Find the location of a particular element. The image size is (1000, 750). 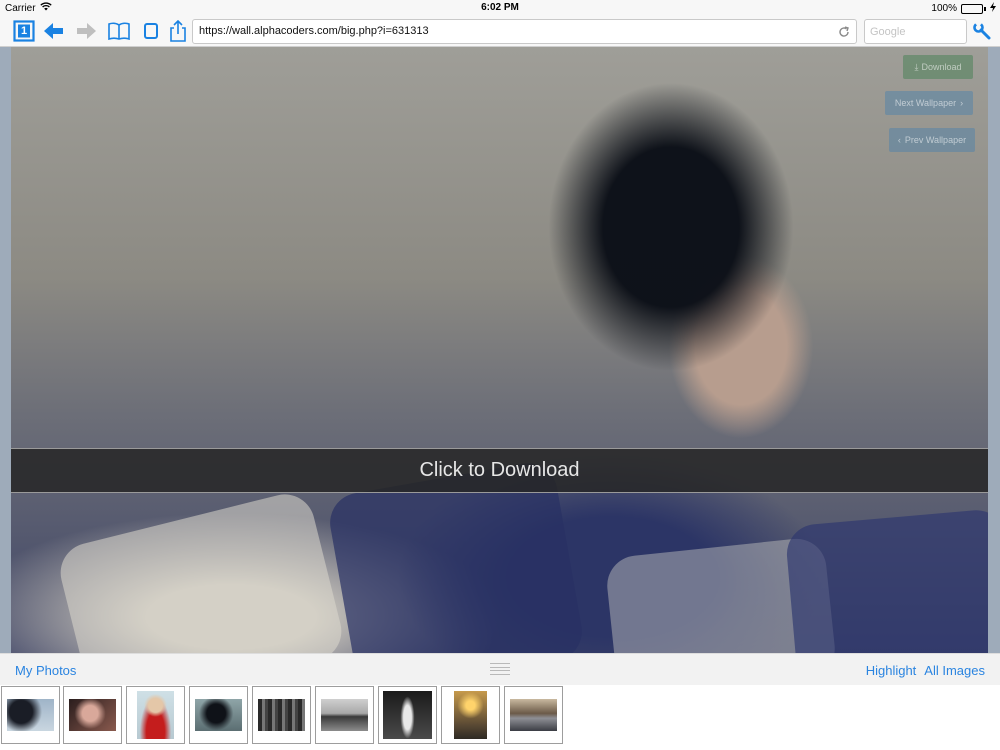

search-field is located at coordinates (915, 31).